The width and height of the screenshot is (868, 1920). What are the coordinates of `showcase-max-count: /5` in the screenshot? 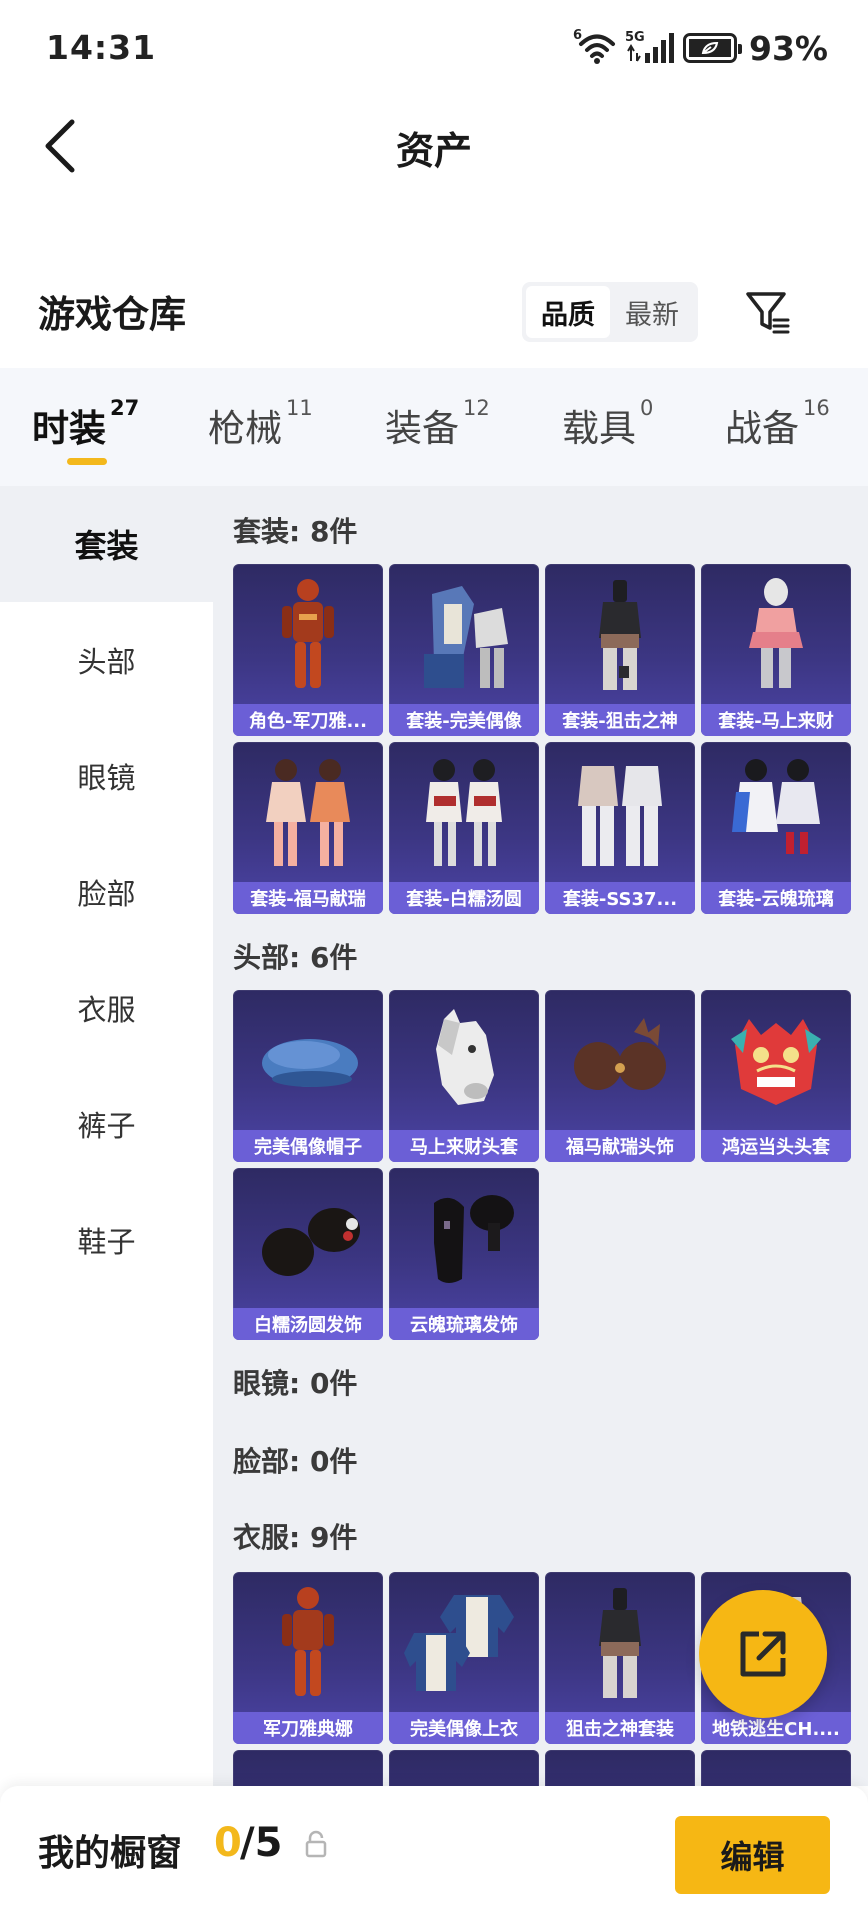 It's located at (261, 1843).